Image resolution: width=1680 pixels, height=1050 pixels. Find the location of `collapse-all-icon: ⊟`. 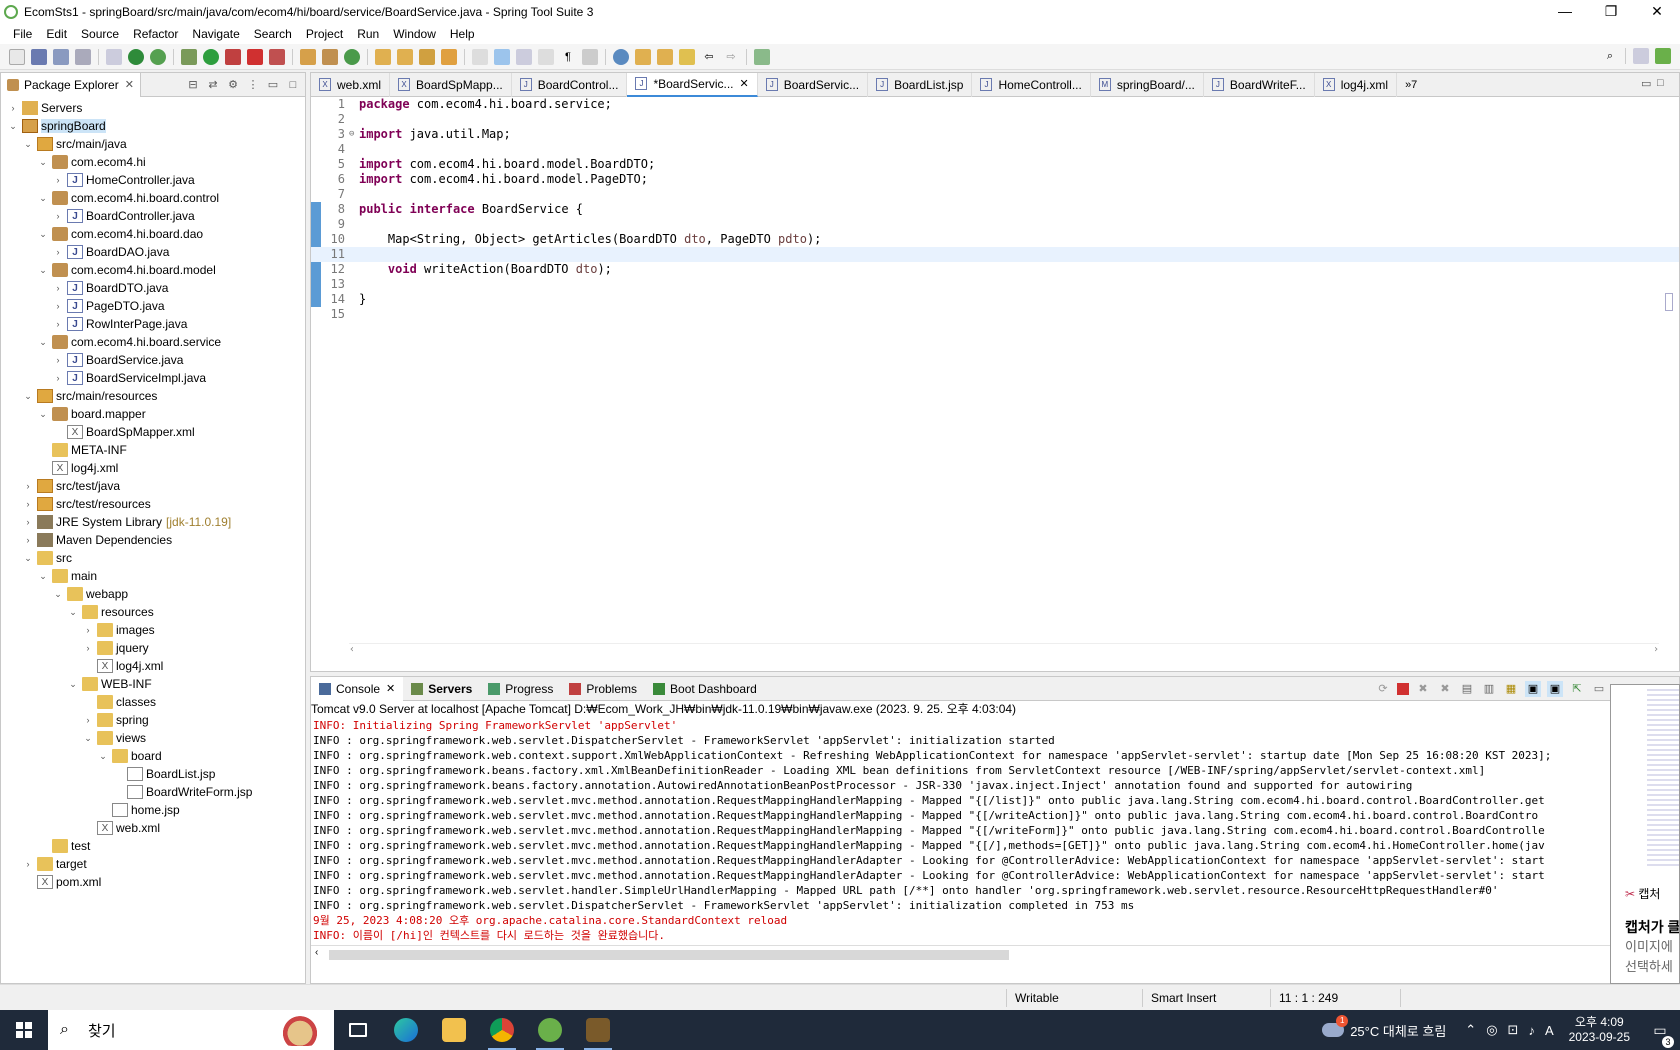

collapse-all-icon: ⊟ is located at coordinates (193, 85).